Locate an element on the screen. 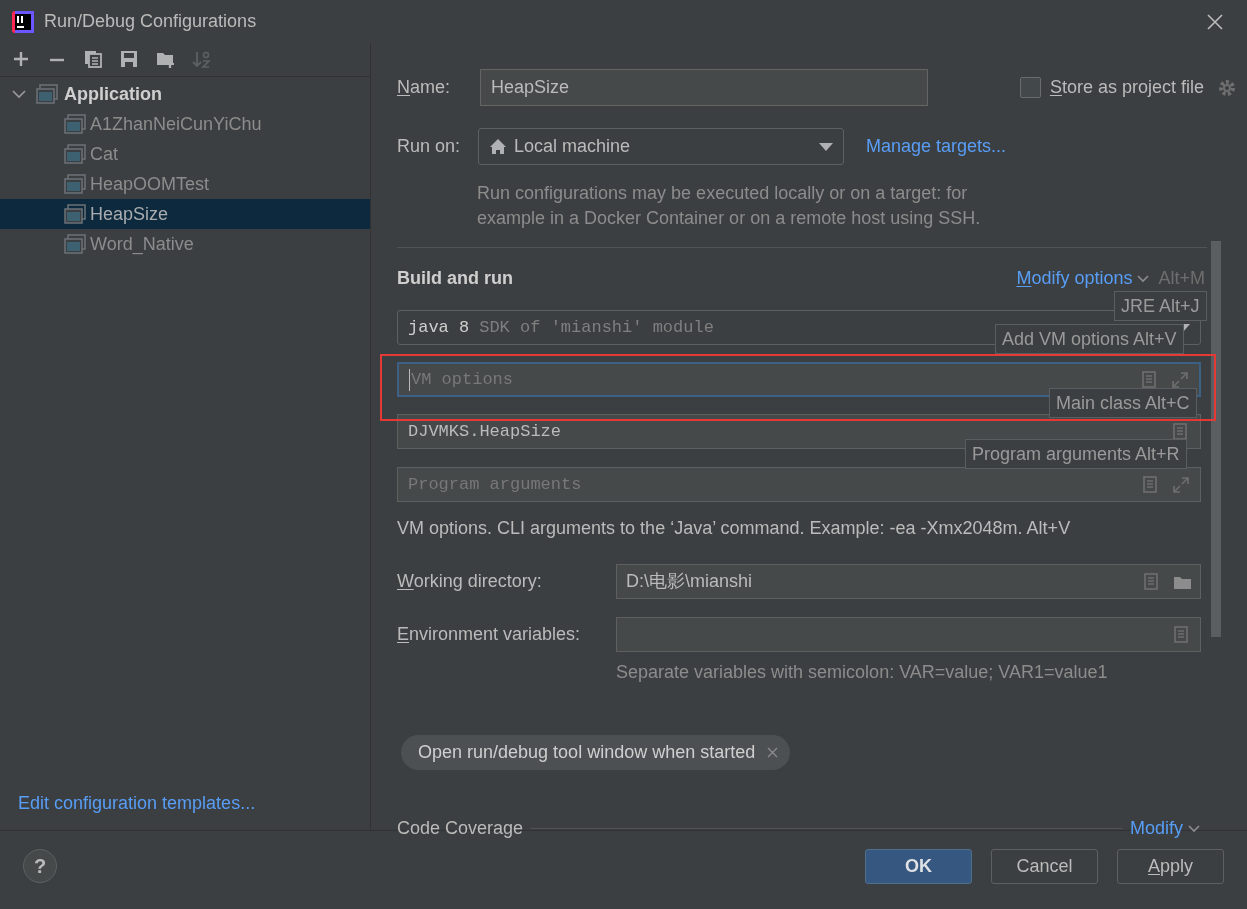  working-directory-label: Working directory: is located at coordinates (470, 581).